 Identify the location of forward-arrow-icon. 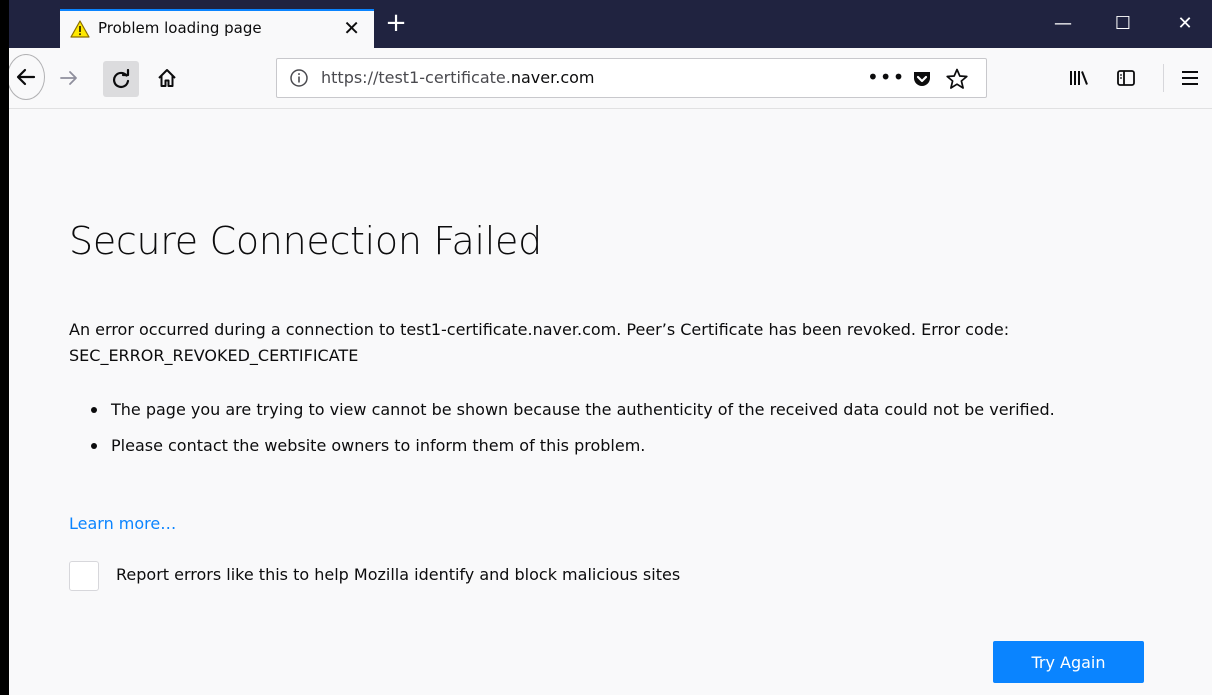
(68, 78).